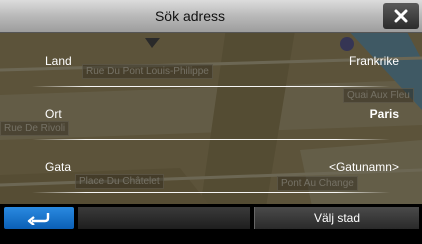  Describe the element at coordinates (53, 114) in the screenshot. I see `city-label: Ort` at that location.